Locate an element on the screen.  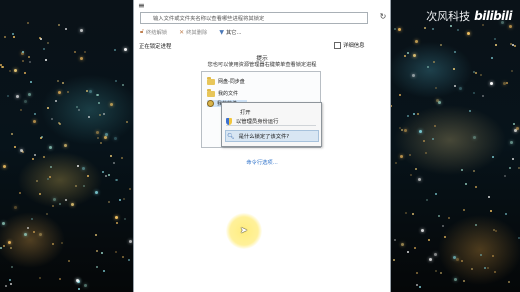
context-item-run-as-admin: 以管理员身份运行 is located at coordinates (252, 121).